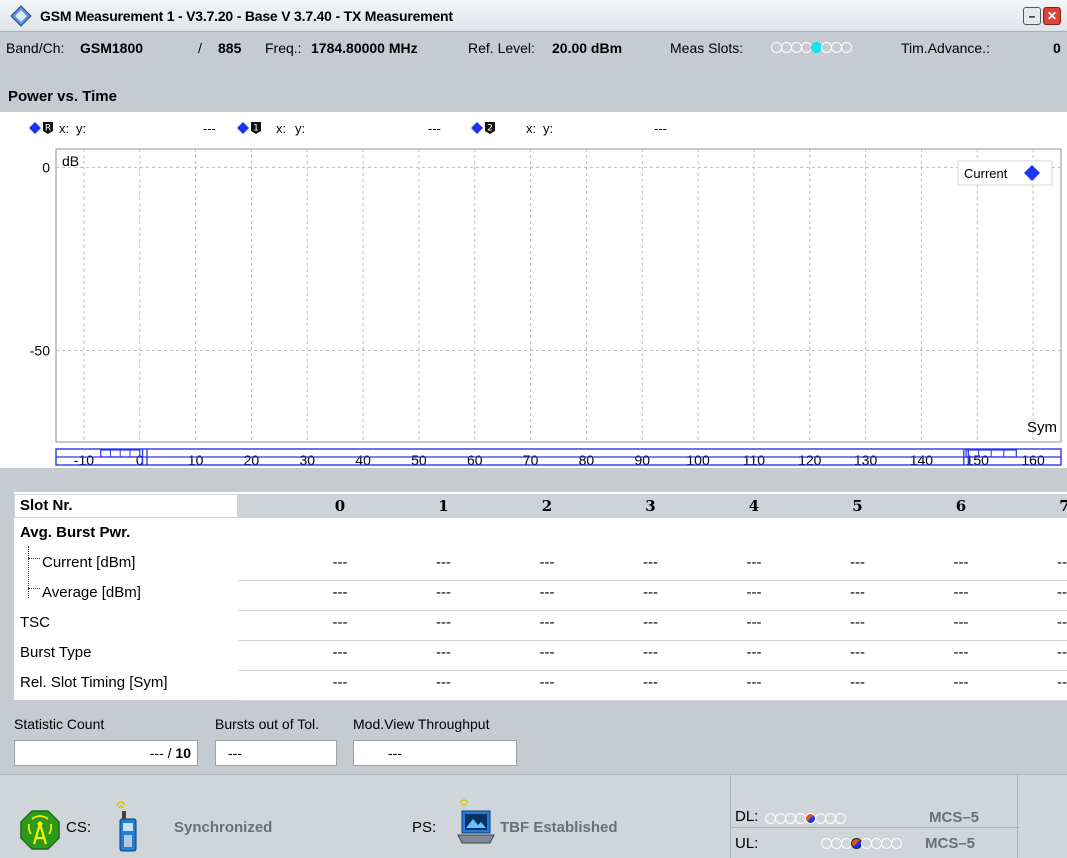  What do you see at coordinates (89, 562) in the screenshot?
I see `row-label: Current [dBm]` at bounding box center [89, 562].